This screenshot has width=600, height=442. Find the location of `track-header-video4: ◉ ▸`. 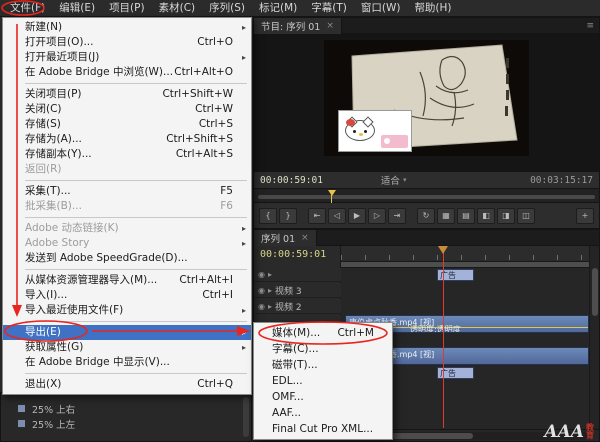

track-header-video4: ◉ ▸ is located at coordinates (297, 275).